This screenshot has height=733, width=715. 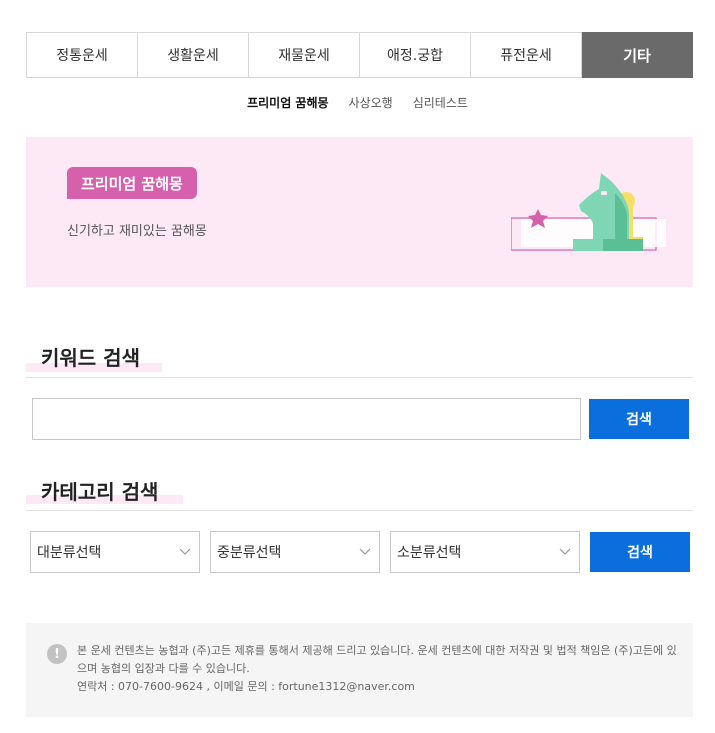 I want to click on sub-tabs: 프리미엄 꿈해몽 사상오행 심리테스트, so click(x=357, y=102).